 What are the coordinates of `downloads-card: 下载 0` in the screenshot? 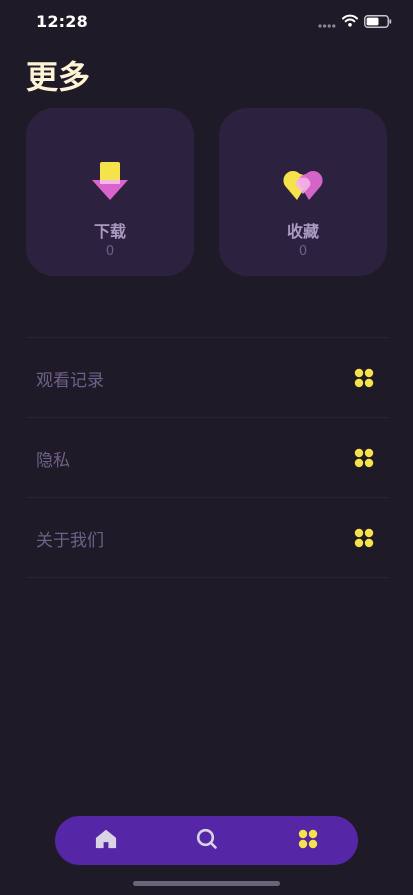 It's located at (110, 192).